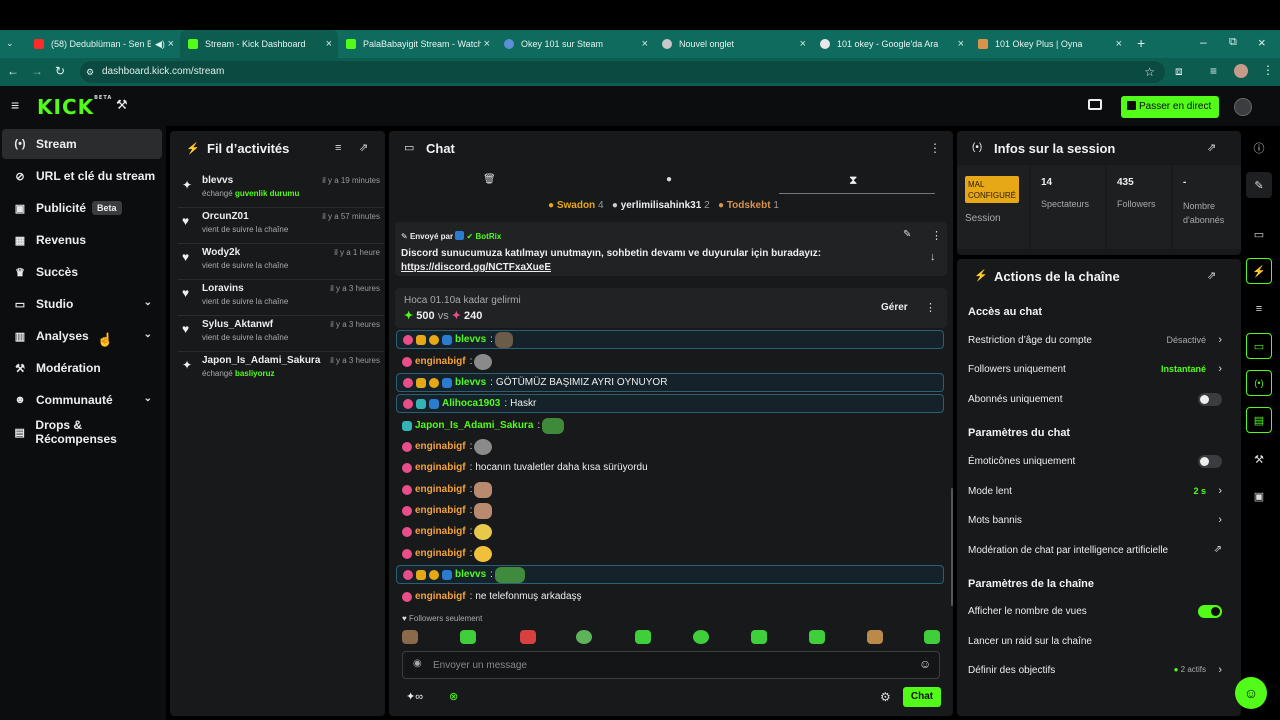 This screenshot has width=1280, height=720. I want to click on browser-tab-2: Stream - Kick Dashboard ×, so click(259, 44).